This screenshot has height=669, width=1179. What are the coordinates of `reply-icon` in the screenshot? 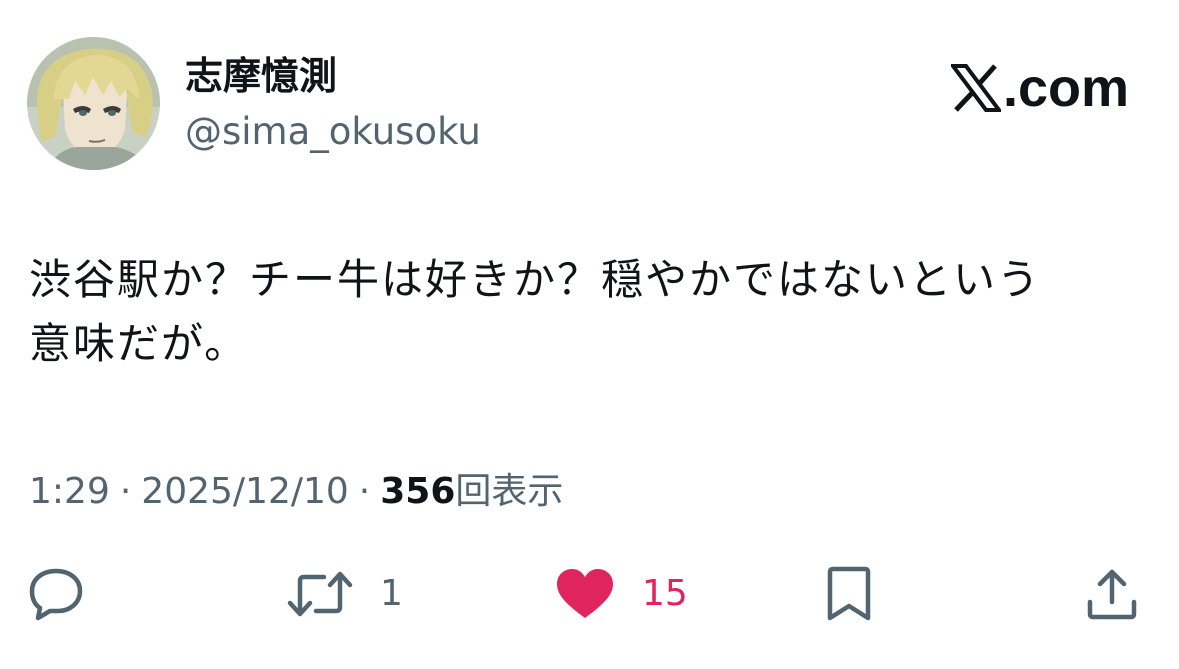 It's located at (56, 594).